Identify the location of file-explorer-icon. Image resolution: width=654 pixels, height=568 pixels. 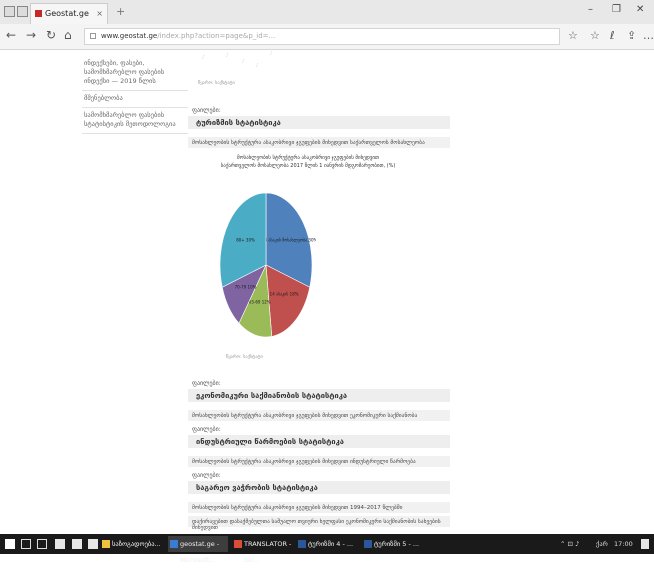
(77, 544).